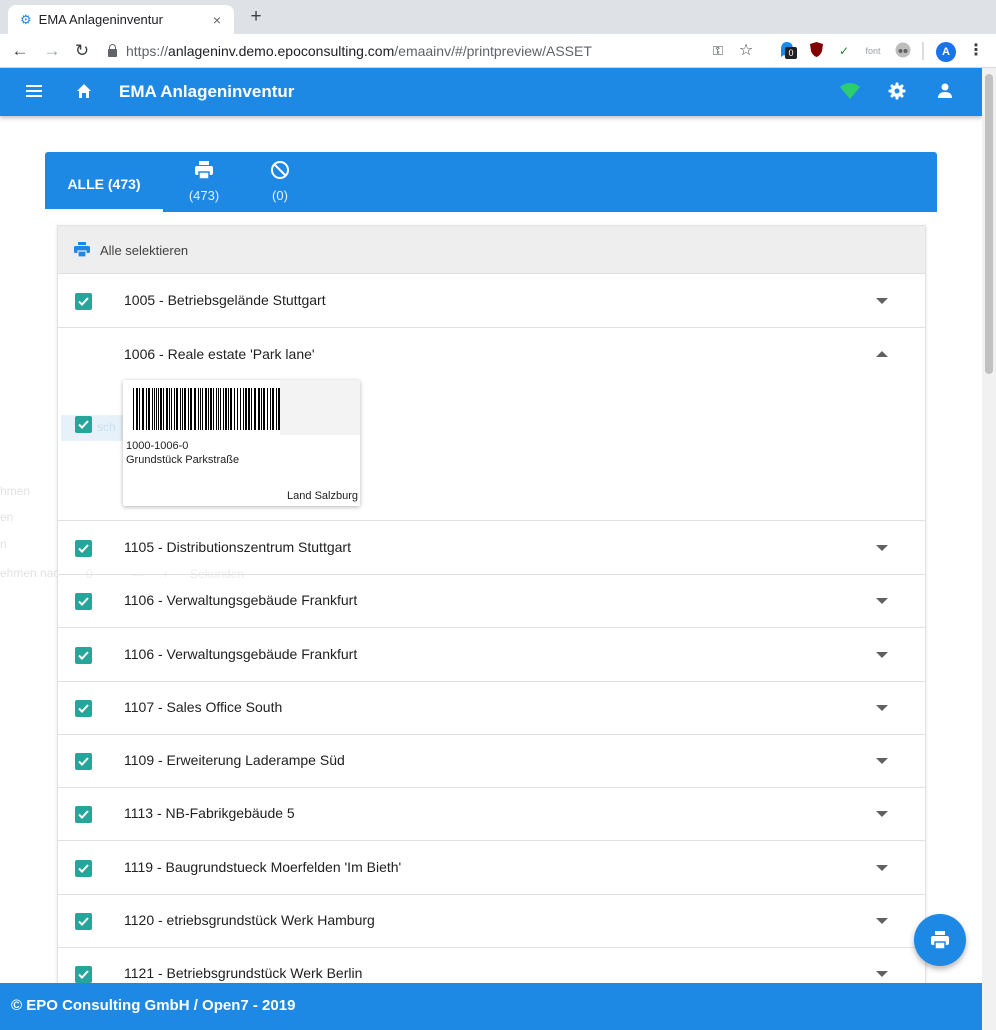 Image resolution: width=996 pixels, height=1030 pixels. What do you see at coordinates (7, 517) in the screenshot?
I see `ghost-text: en` at bounding box center [7, 517].